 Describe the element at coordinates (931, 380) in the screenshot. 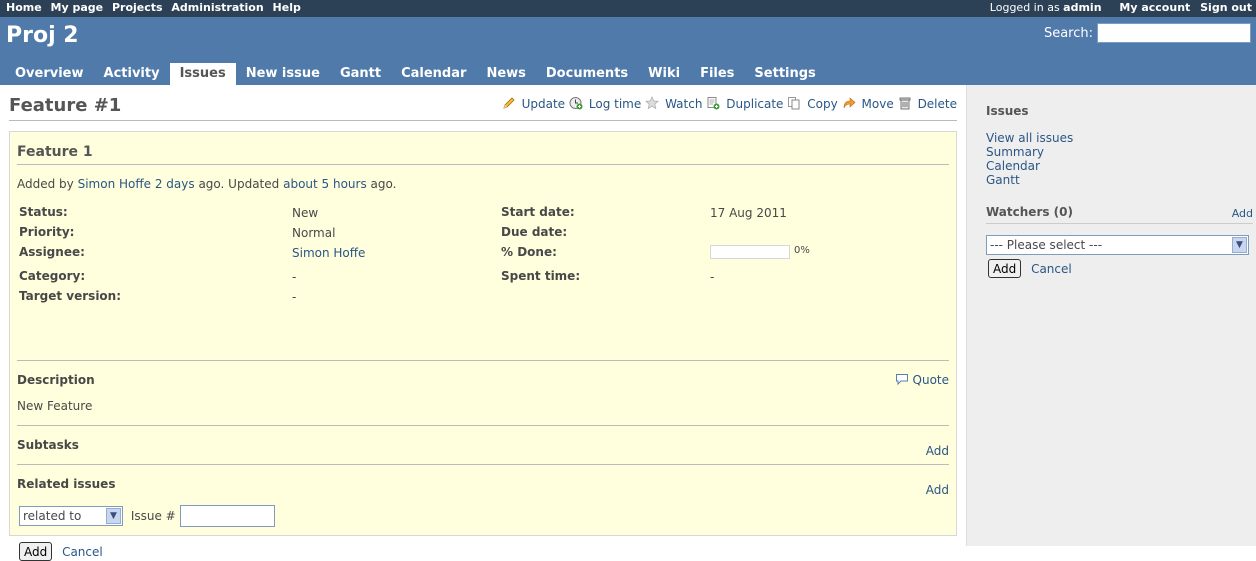

I see `quote-link: Quote` at that location.